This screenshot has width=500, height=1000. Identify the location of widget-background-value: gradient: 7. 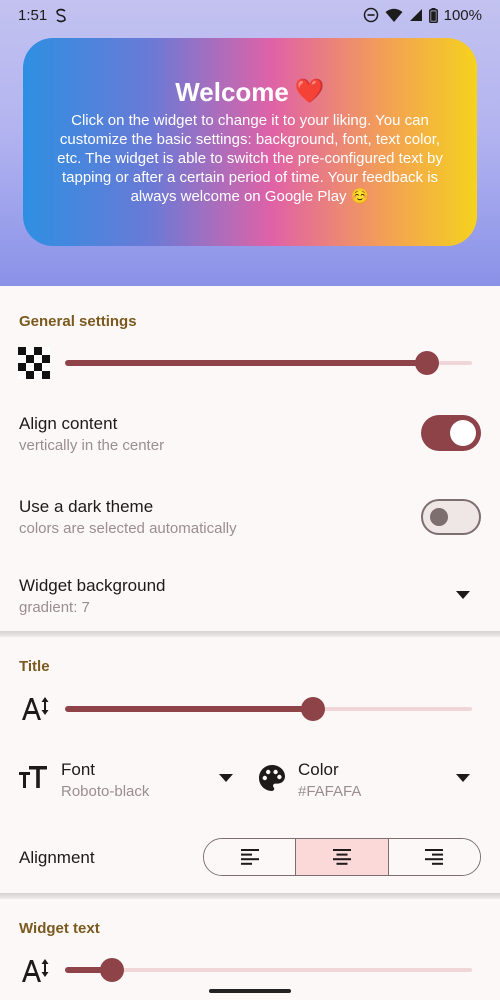
(54, 607).